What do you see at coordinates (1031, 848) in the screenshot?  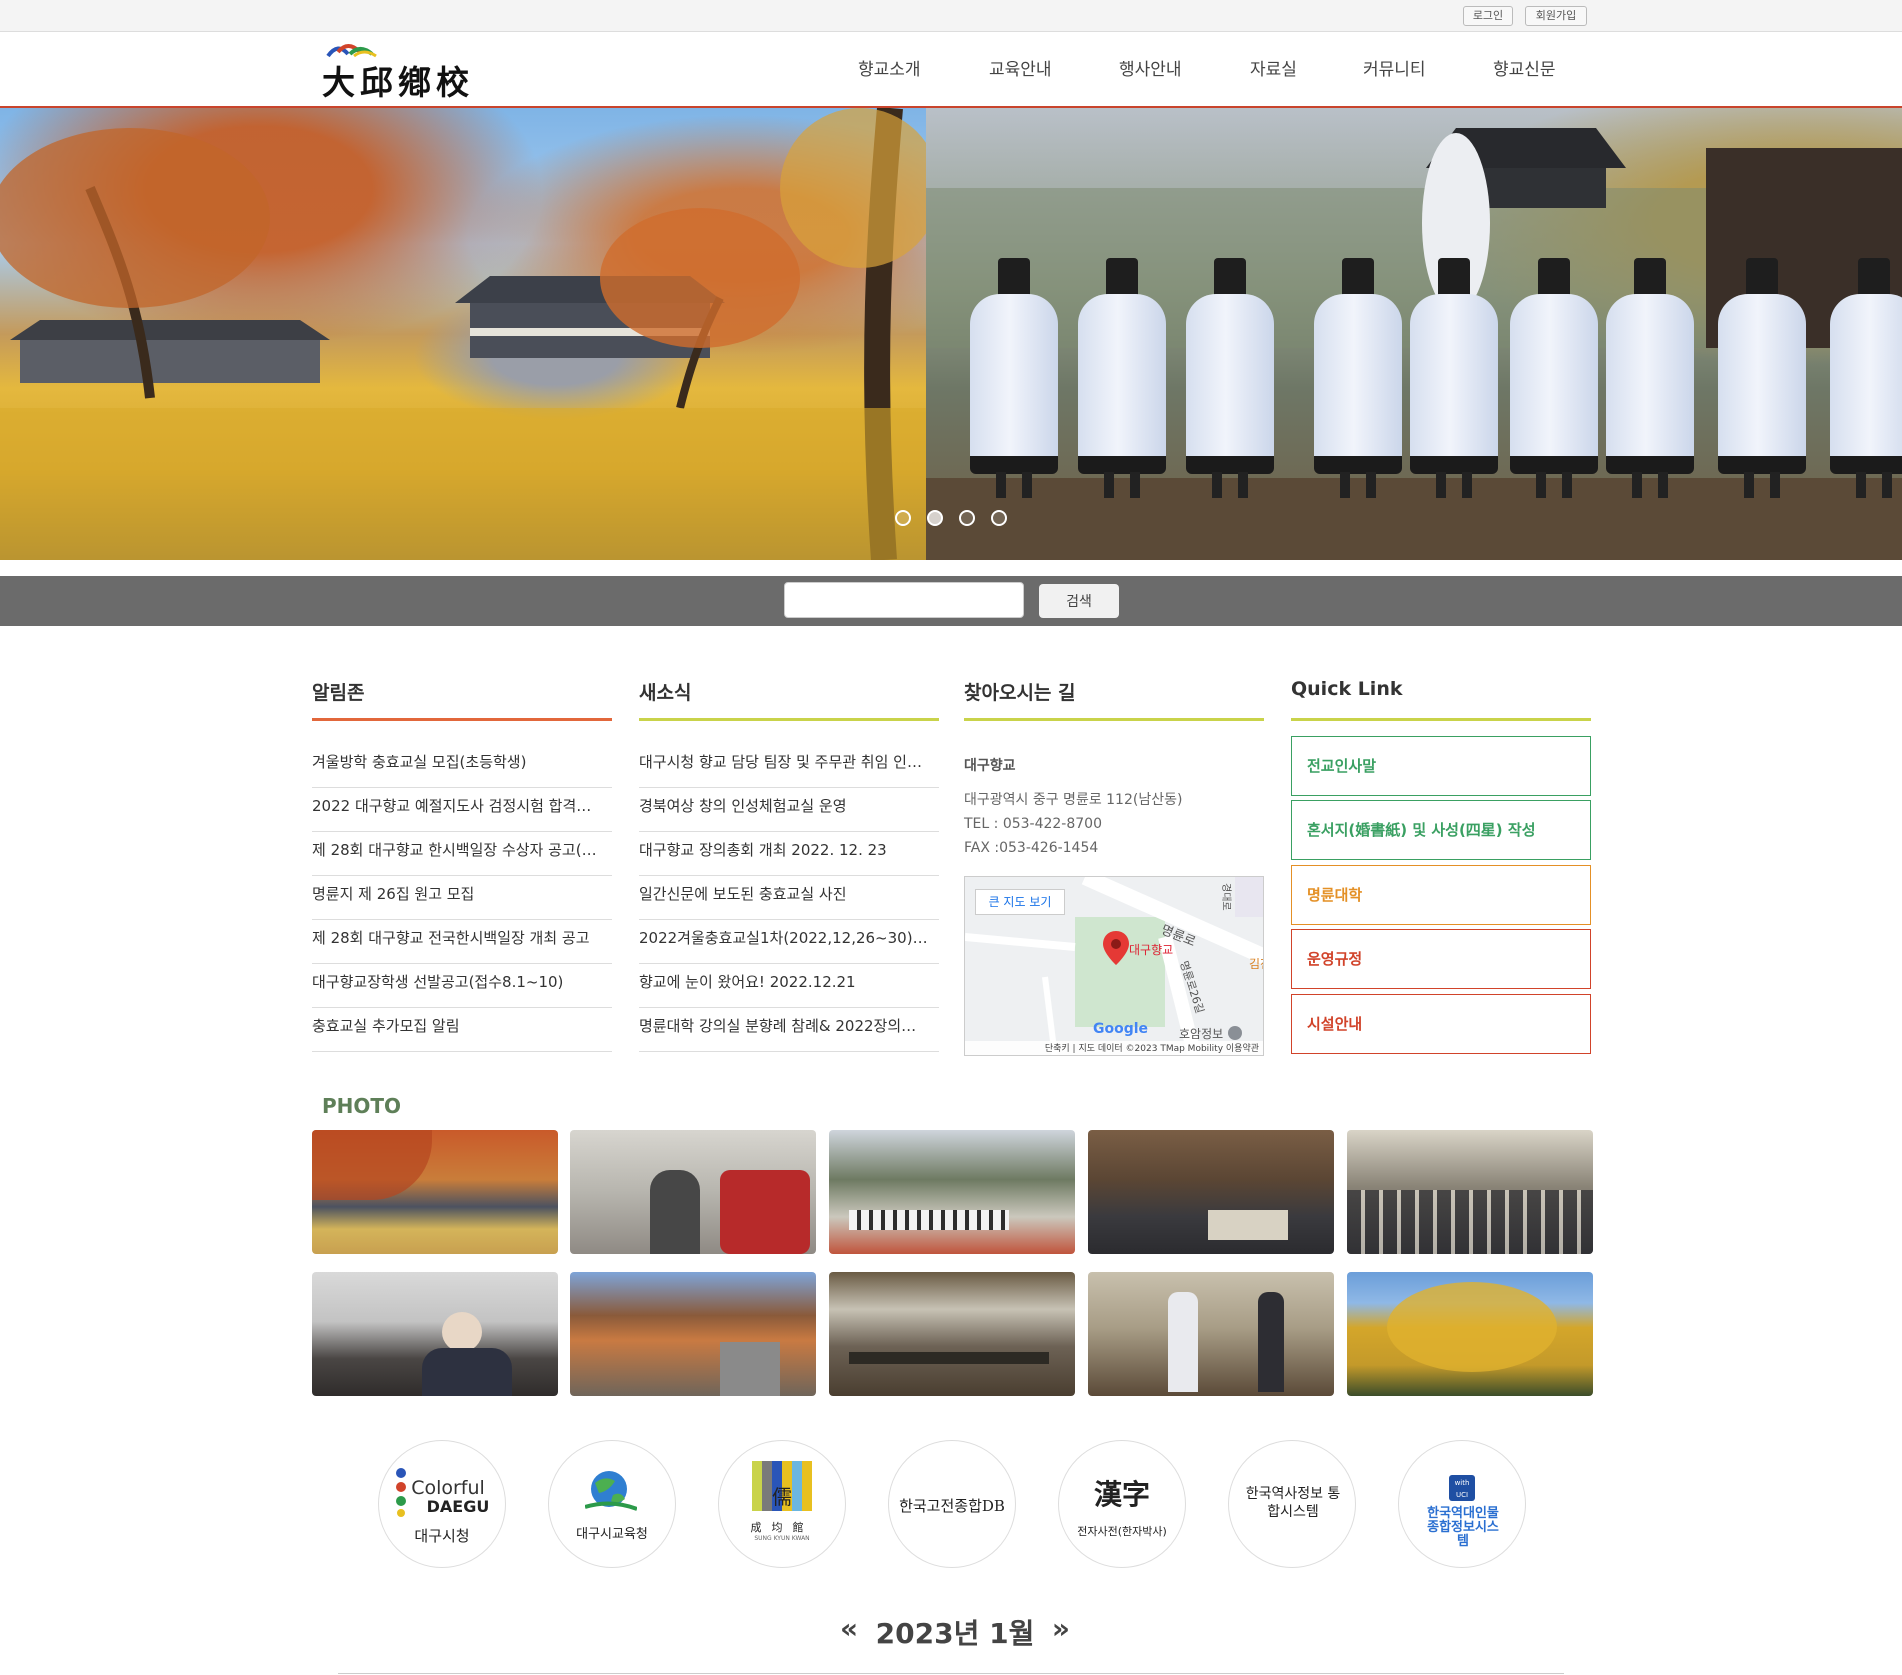 I see `directions-fax: FAX :053-426-1454` at bounding box center [1031, 848].